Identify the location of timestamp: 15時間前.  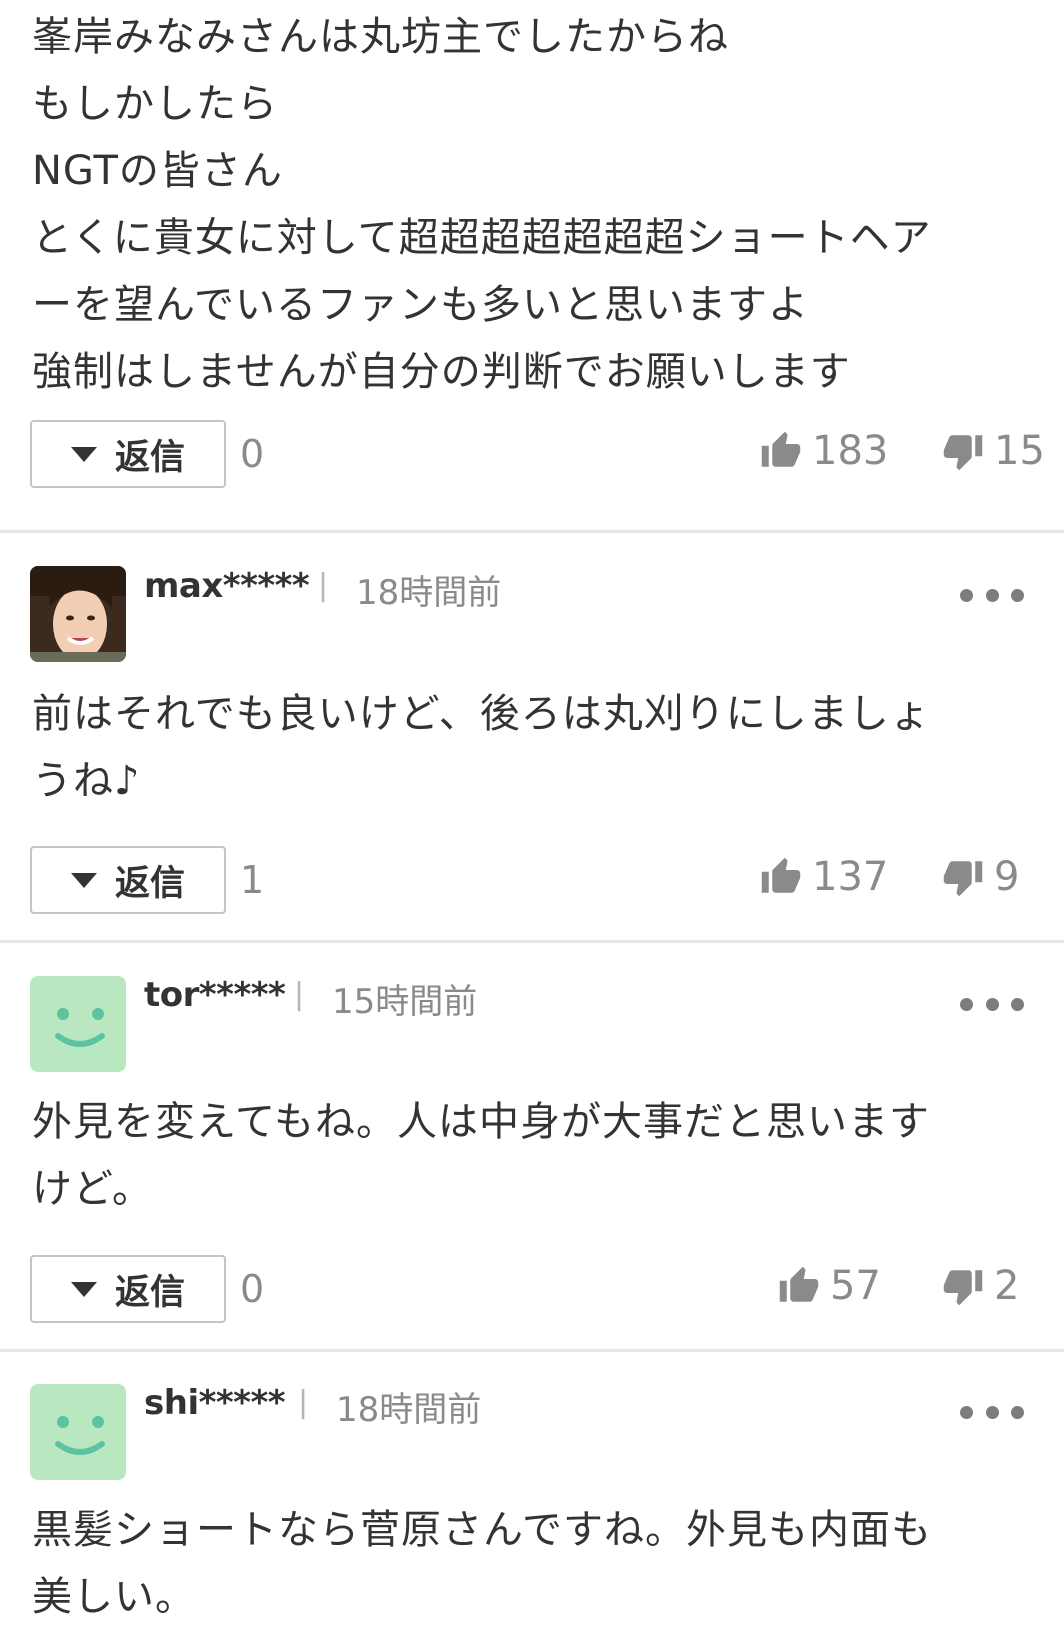
(405, 1002).